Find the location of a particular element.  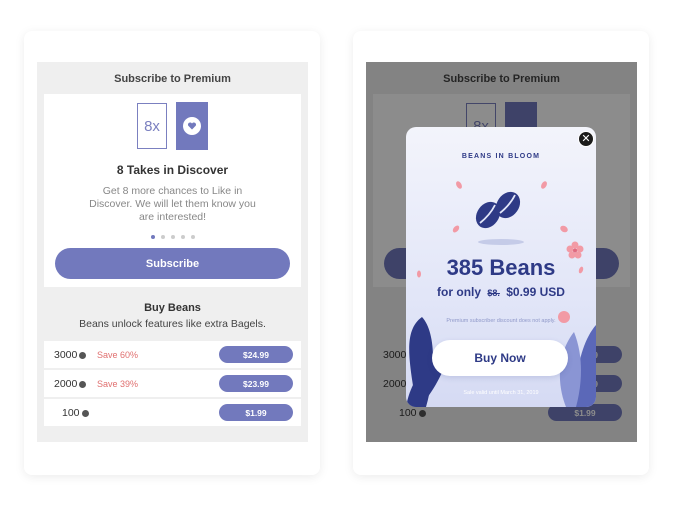

bean-amount: 3000 is located at coordinates (70, 355).